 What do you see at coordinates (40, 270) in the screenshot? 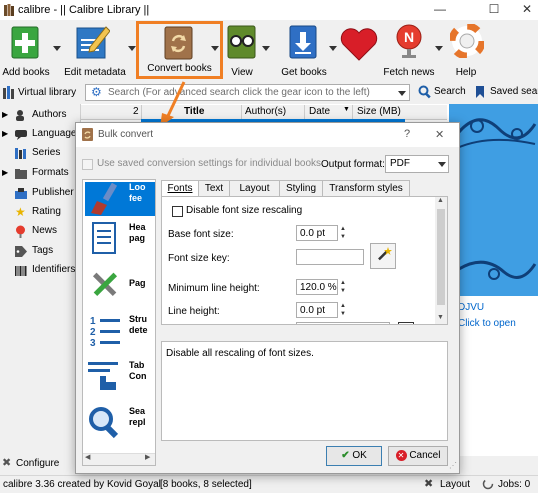
I see `sidebar-item-identifiers: Identifiers` at bounding box center [40, 270].